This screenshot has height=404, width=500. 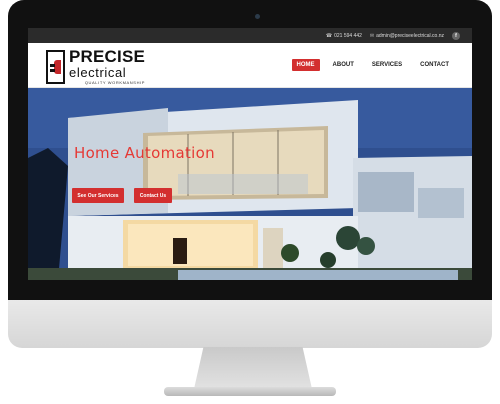 I want to click on main-nav: HOME ABOUT SERVICES CONTACT, so click(x=372, y=65).